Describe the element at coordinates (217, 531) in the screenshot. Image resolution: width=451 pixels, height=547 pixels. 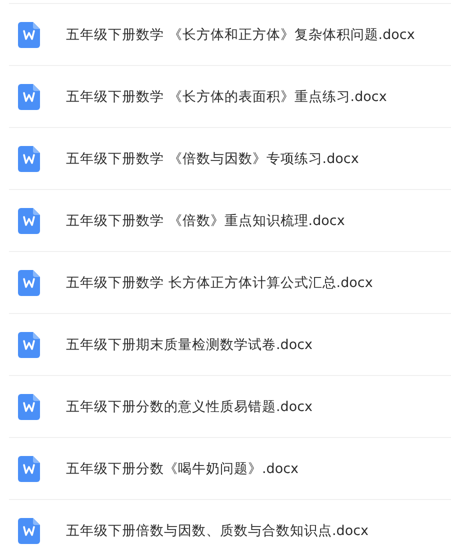
I see `file-name: 五年级下册倍数与因数、质数与合数知识点.docx` at that location.